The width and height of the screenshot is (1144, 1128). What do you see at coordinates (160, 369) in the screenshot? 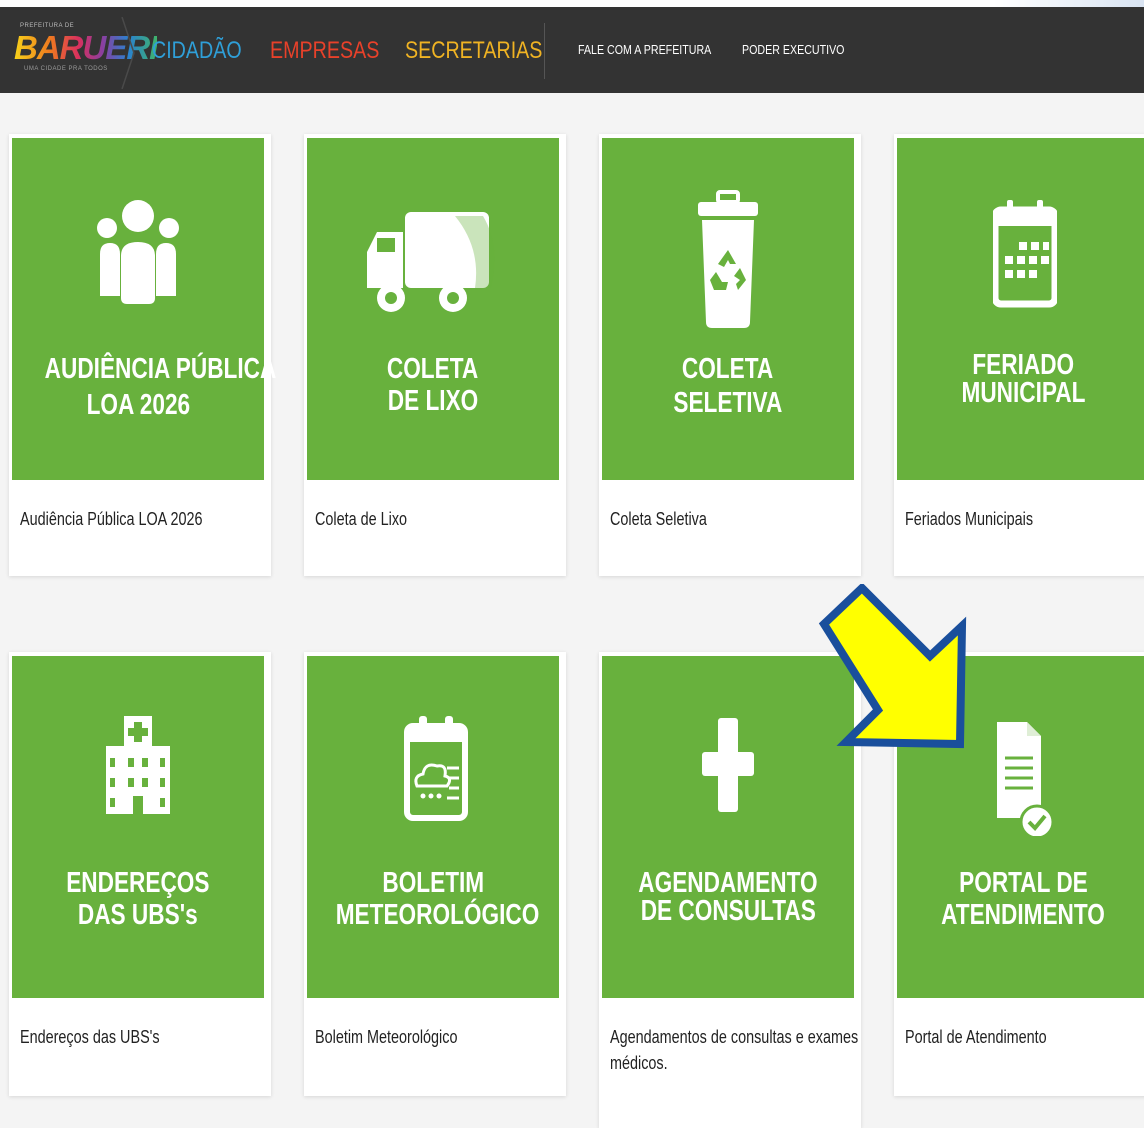
I see `card-title-line1: AUDIÊNCIA PÚBLICA` at bounding box center [160, 369].